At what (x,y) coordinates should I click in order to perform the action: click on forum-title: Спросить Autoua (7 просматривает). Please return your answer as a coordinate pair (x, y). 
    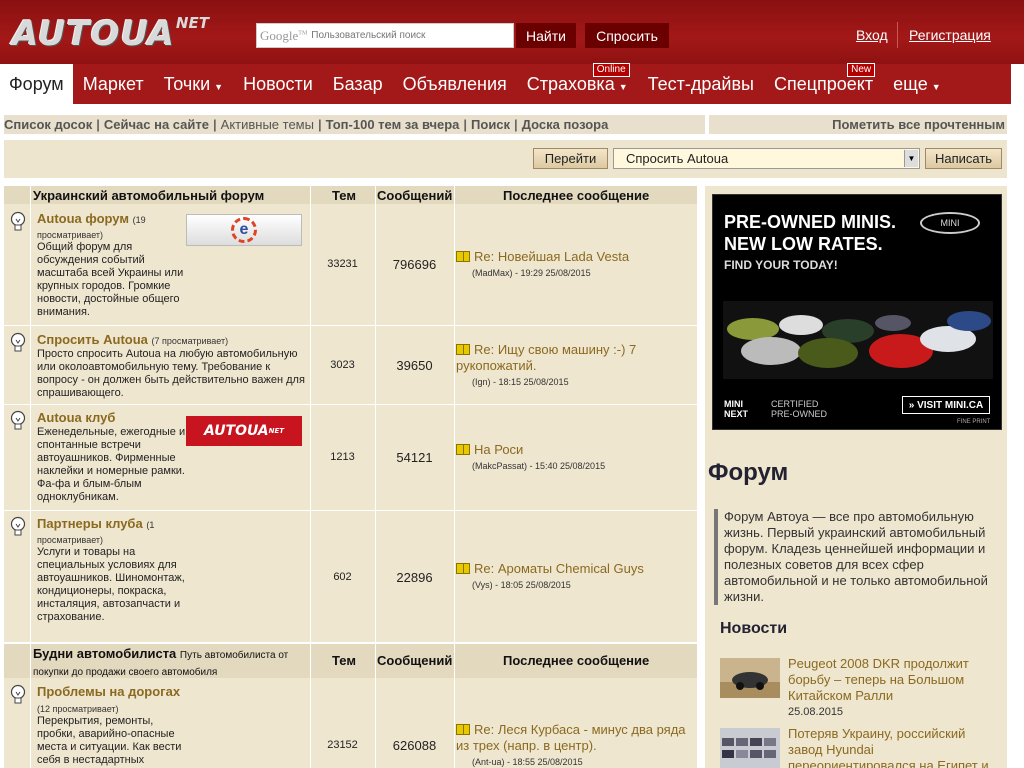
    Looking at the image, I should click on (172, 339).